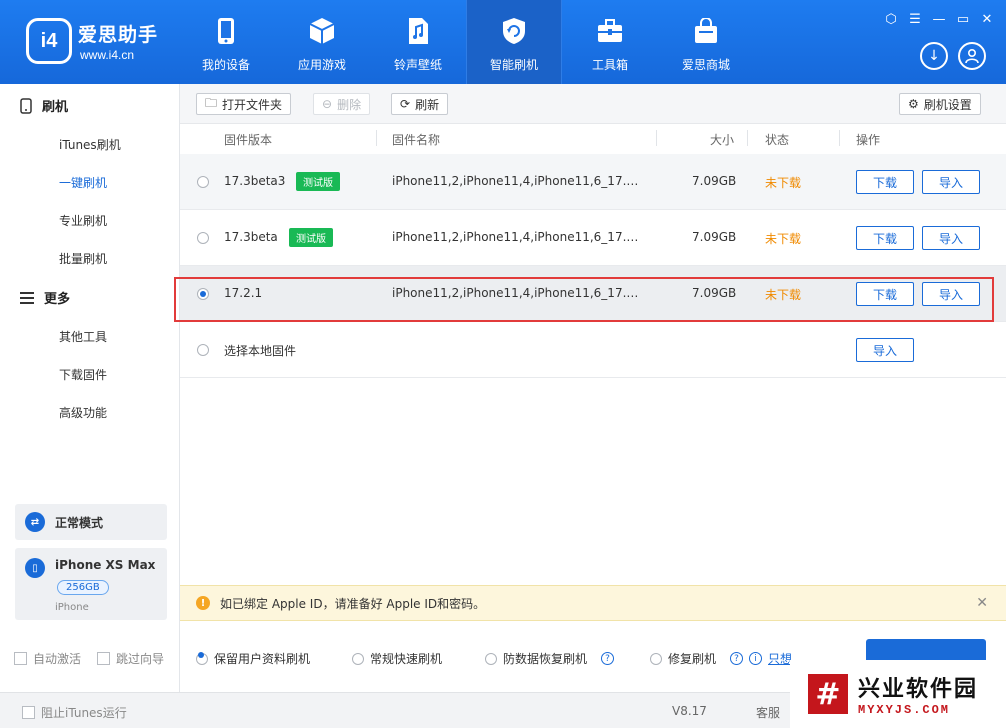 The width and height of the screenshot is (1006, 728). What do you see at coordinates (828, 694) in the screenshot?
I see `watermark-logo-icon: #` at bounding box center [828, 694].